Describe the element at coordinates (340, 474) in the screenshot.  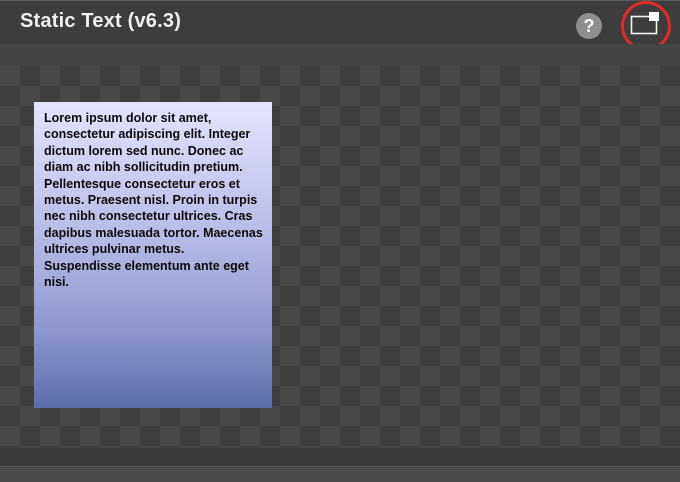
I see `bottom-strip` at that location.